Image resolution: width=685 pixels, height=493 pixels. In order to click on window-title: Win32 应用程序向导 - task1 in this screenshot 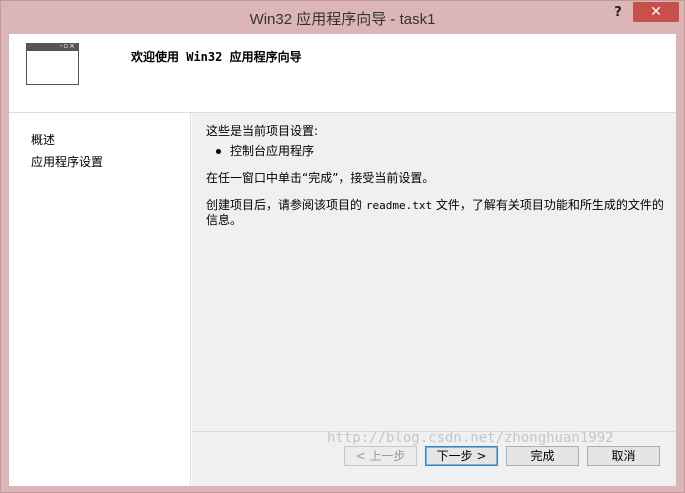, I will do `click(342, 19)`.